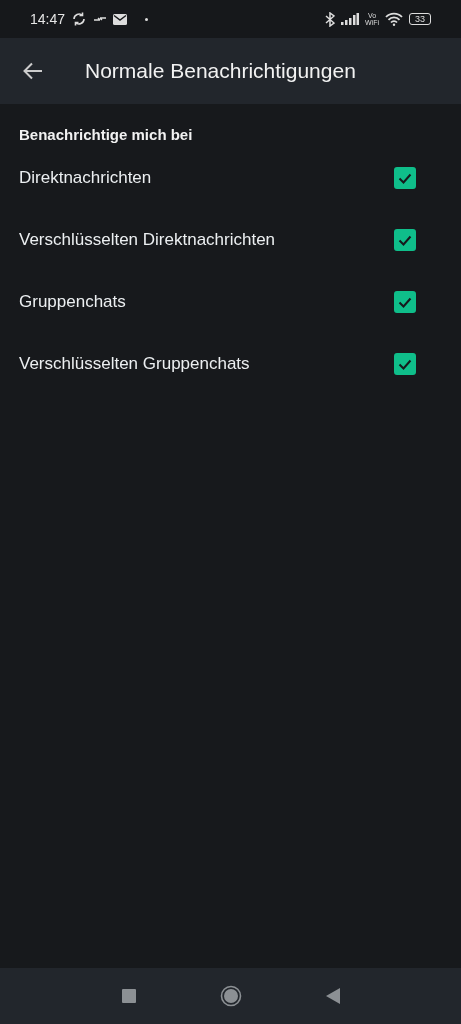 The image size is (461, 1024). Describe the element at coordinates (79, 19) in the screenshot. I see `sync-icon` at that location.